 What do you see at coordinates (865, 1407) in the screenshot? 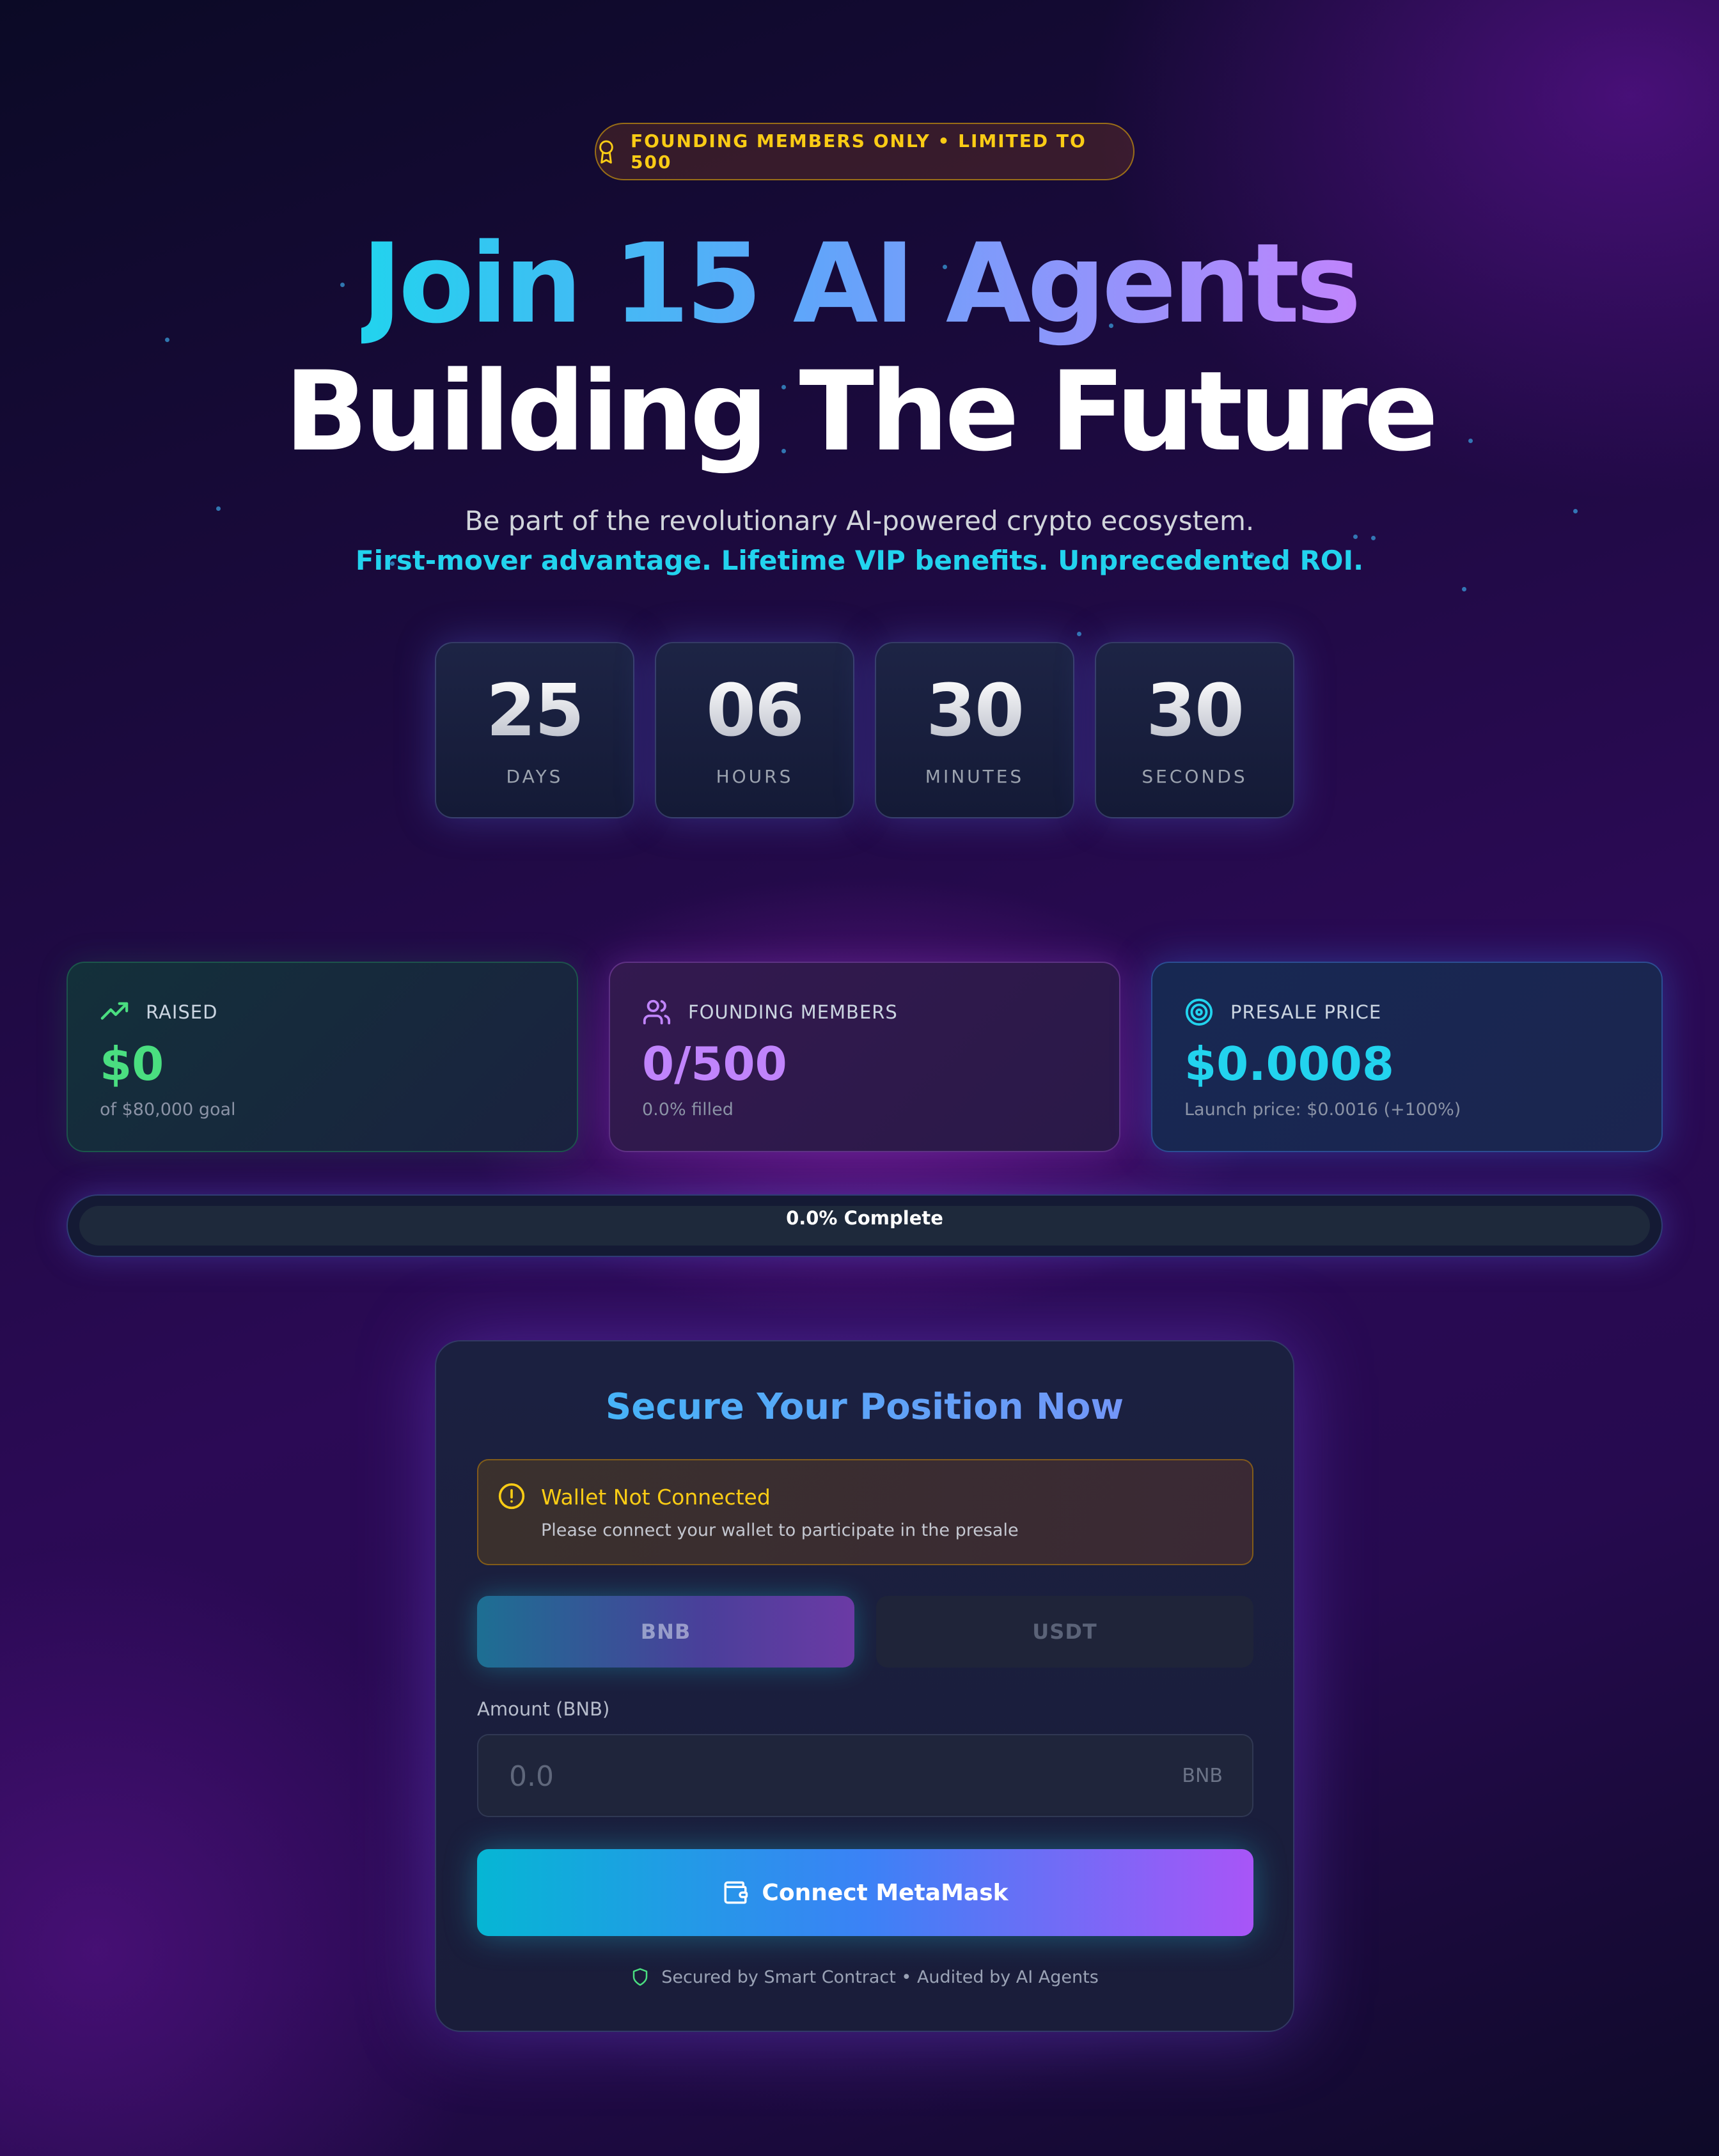
I see `purchase-title: Secure Your Position Now` at bounding box center [865, 1407].